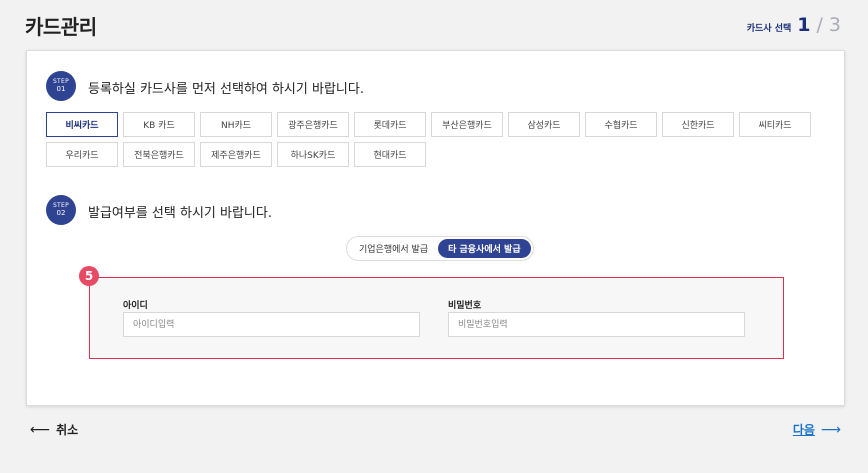  I want to click on card-company-button: 부산은행카드, so click(467, 124).